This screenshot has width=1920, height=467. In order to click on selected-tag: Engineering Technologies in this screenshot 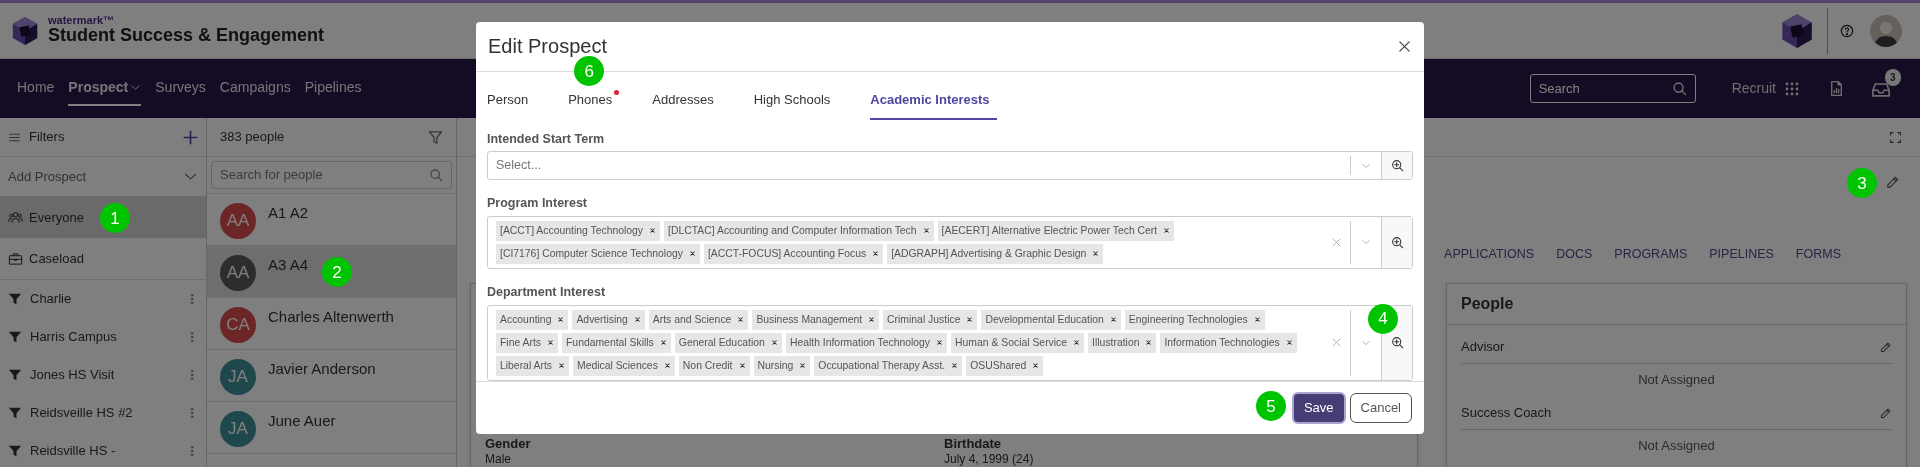, I will do `click(1194, 319)`.